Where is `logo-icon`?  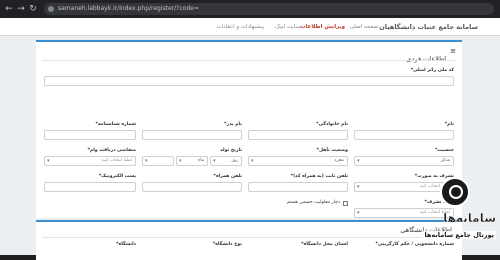 logo-icon is located at coordinates (455, 192).